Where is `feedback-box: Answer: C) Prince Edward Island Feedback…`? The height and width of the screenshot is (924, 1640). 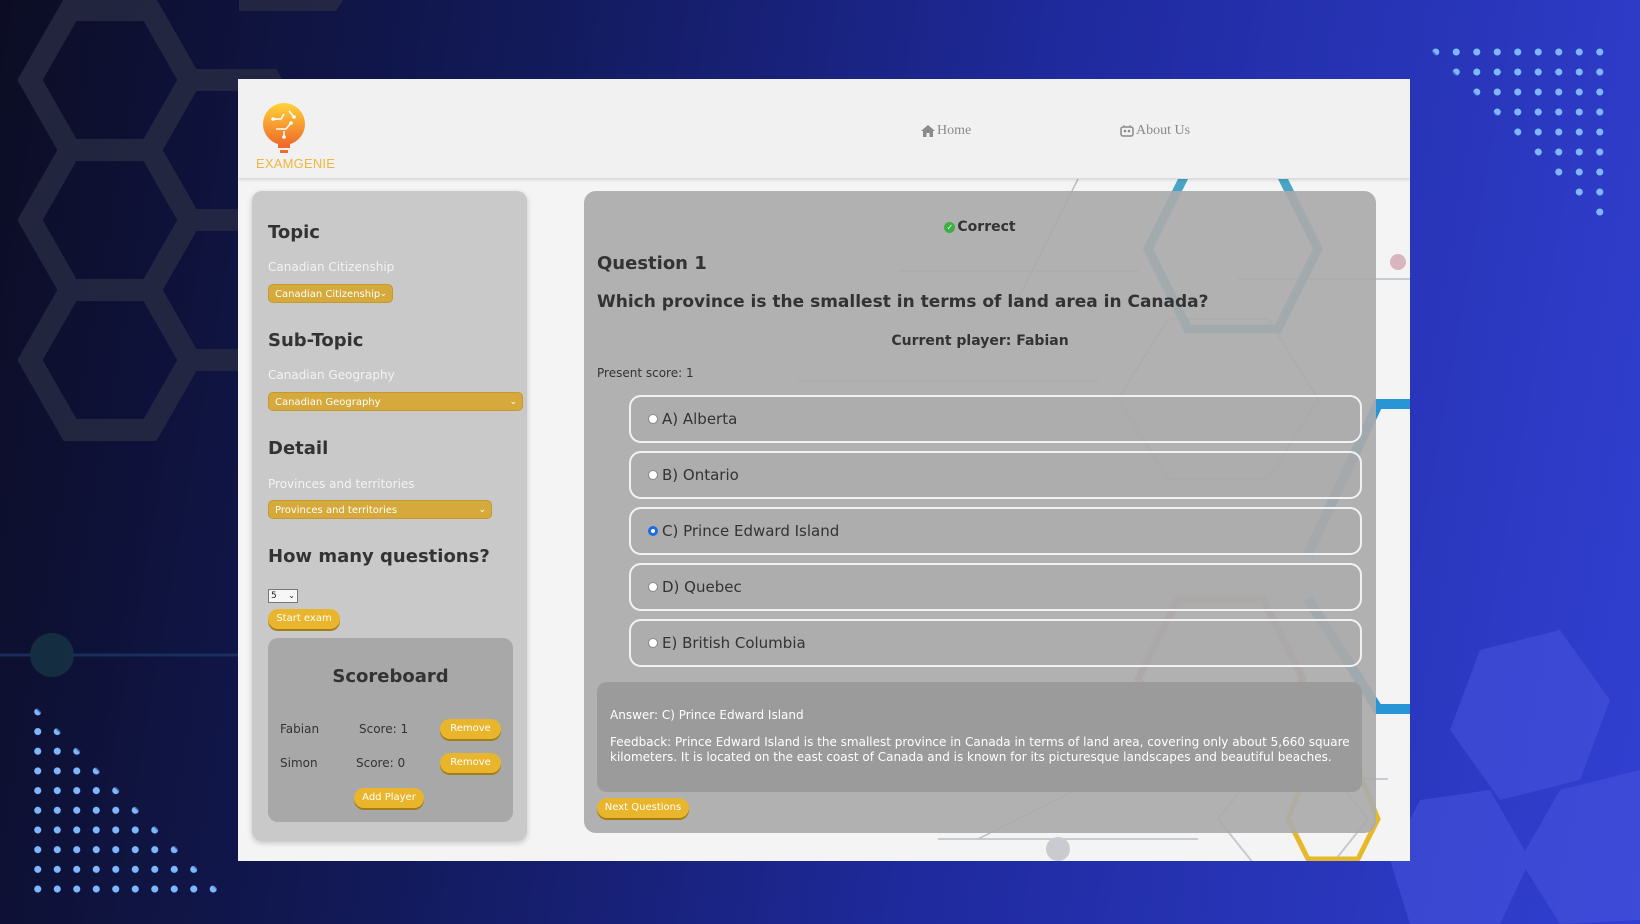 feedback-box: Answer: C) Prince Edward Island Feedback… is located at coordinates (979, 737).